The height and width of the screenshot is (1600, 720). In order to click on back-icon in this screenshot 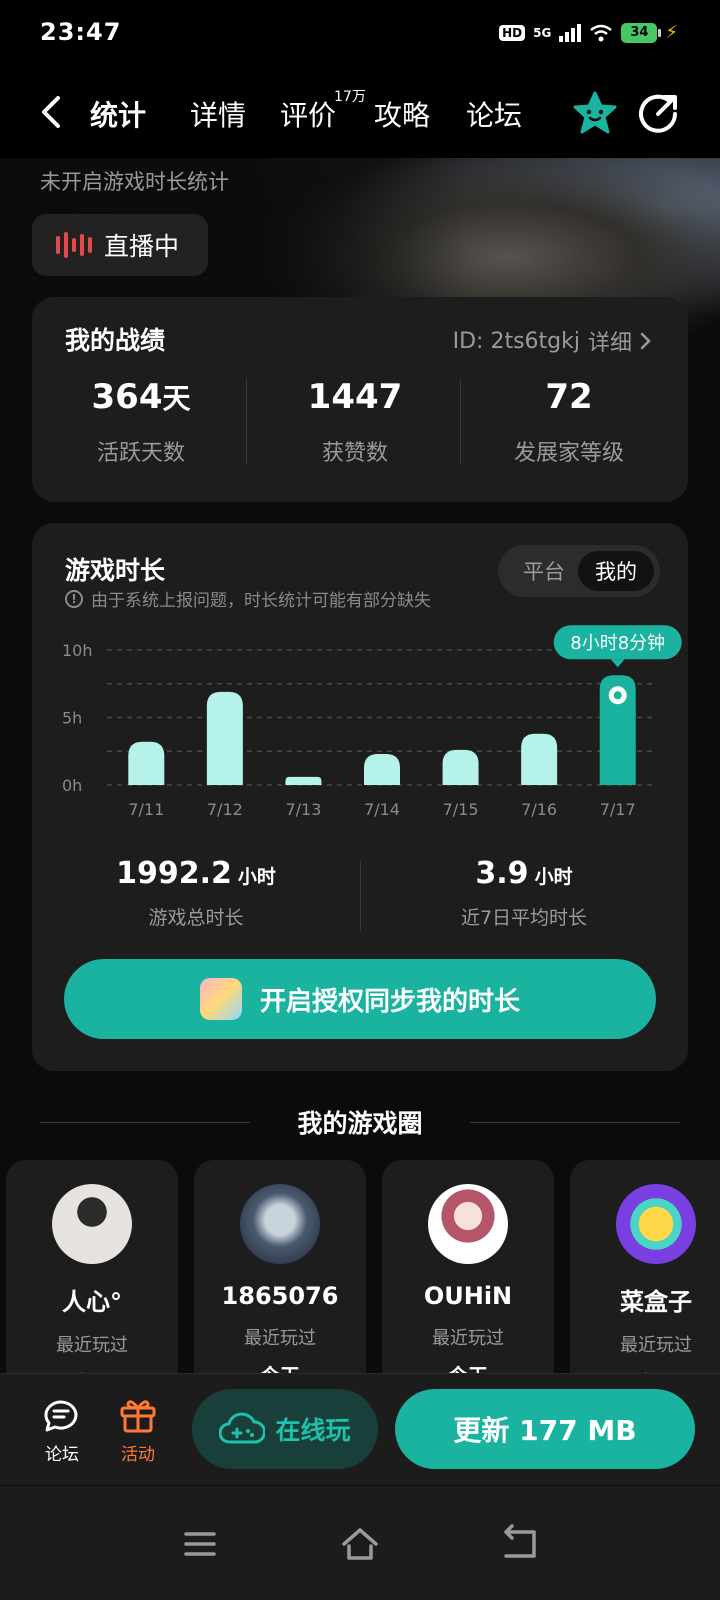, I will do `click(520, 1544)`.